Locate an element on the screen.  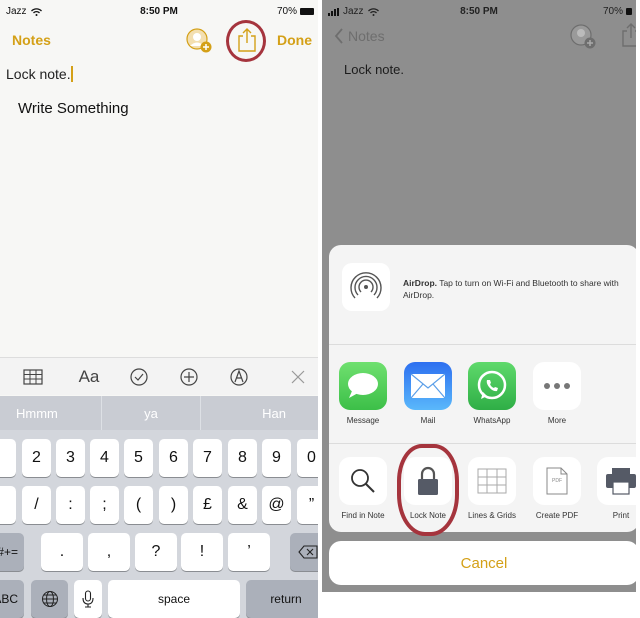
add-person-icon is located at coordinates (199, 40).